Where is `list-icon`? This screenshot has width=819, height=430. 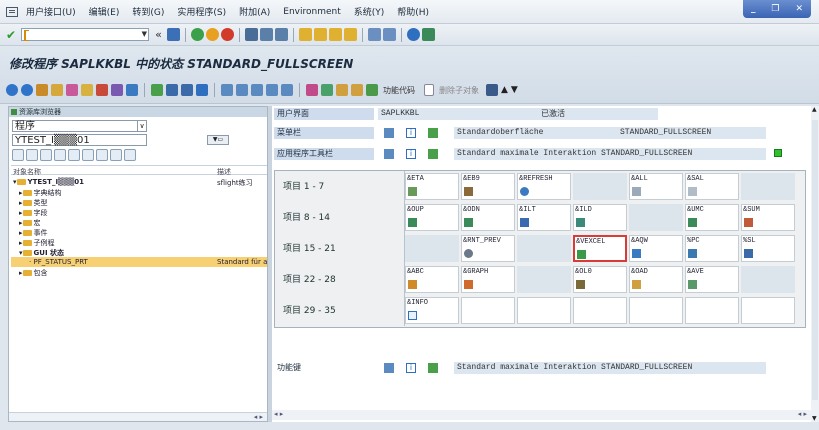
list-icon is located at coordinates (172, 90).